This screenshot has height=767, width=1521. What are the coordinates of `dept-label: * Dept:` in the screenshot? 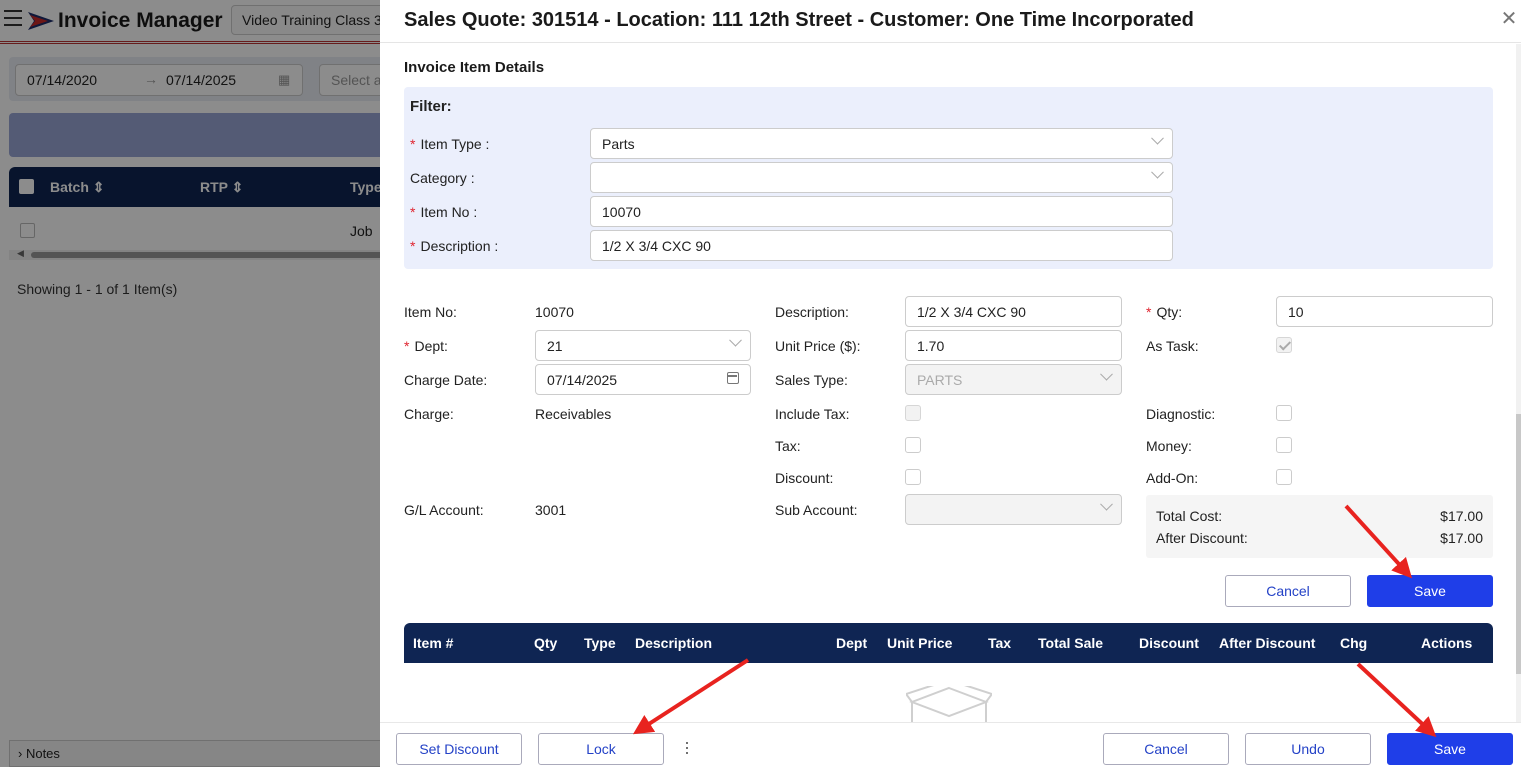 It's located at (426, 346).